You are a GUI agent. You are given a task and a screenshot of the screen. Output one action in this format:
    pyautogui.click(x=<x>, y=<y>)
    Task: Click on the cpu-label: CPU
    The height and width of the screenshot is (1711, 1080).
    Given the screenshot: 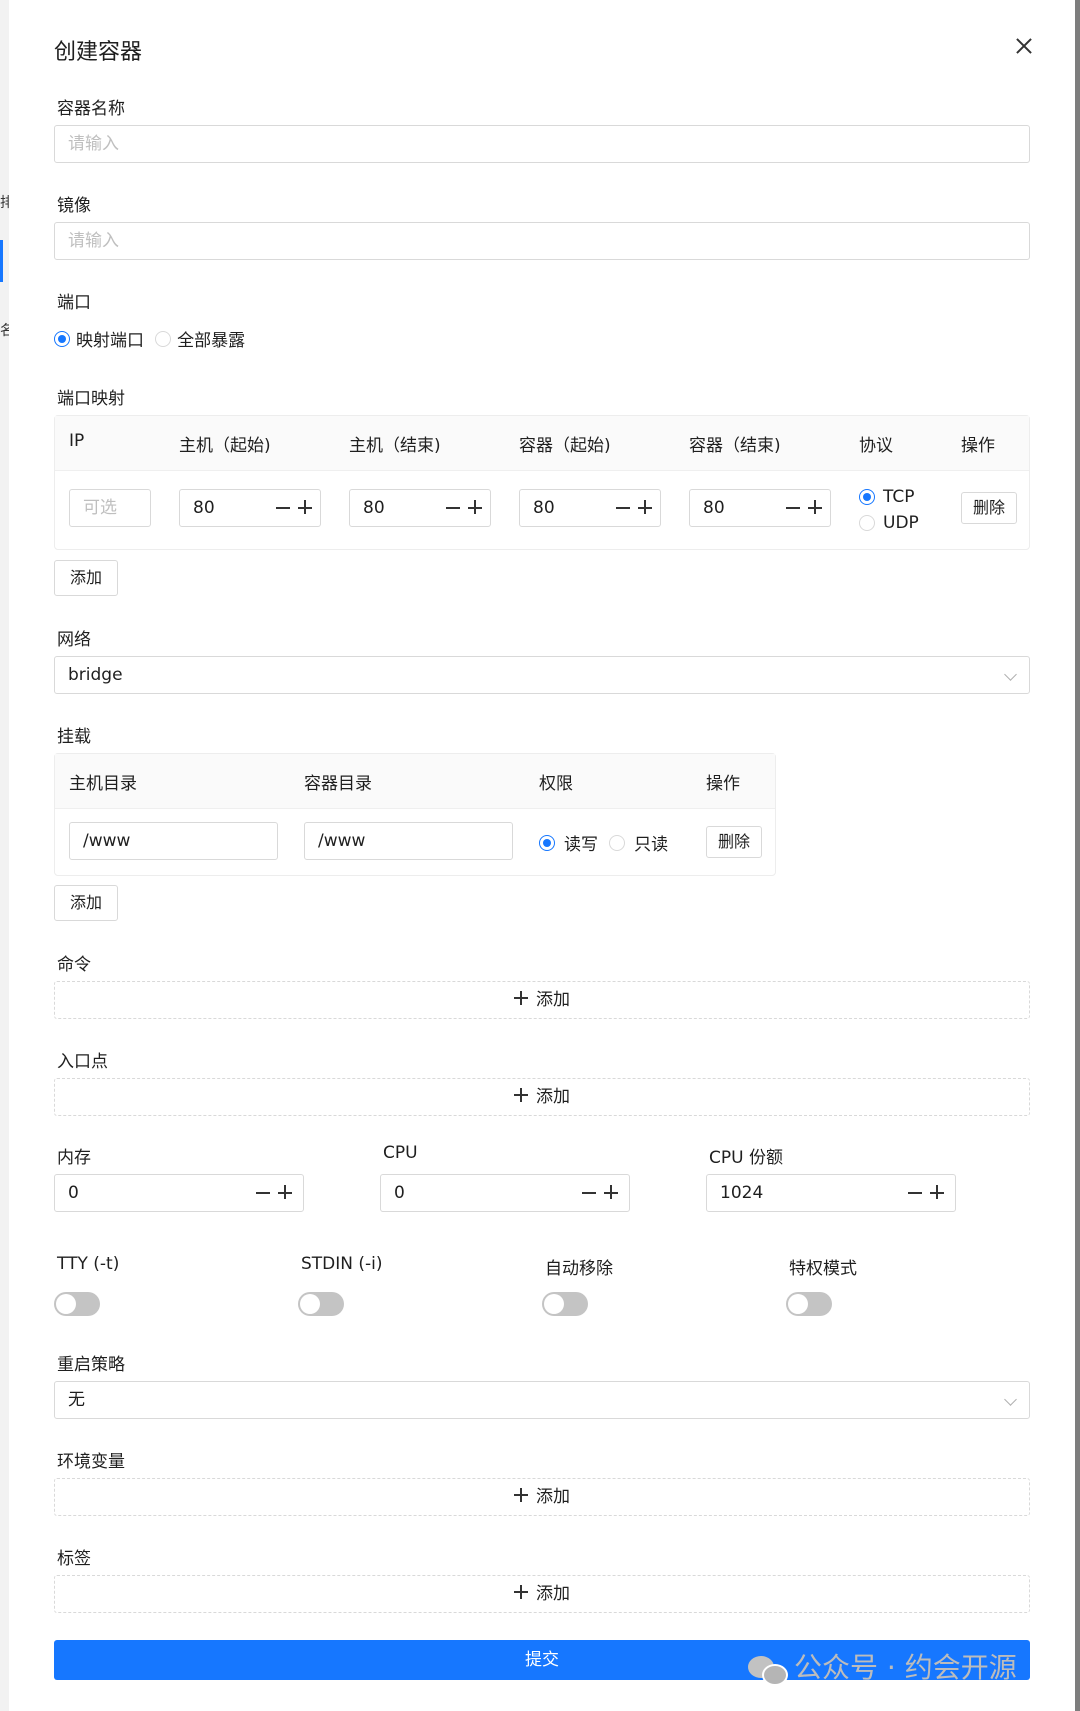 What is the action you would take?
    pyautogui.click(x=400, y=1153)
    